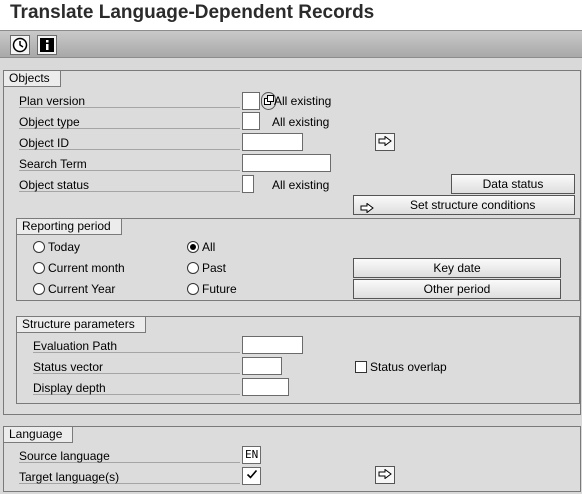 The height and width of the screenshot is (494, 582). I want to click on other-period-button: Other period, so click(457, 289).